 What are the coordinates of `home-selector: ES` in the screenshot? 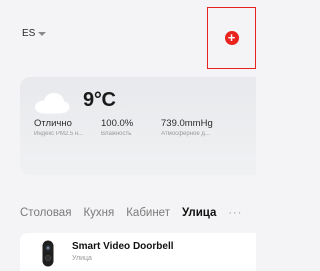 It's located at (34, 33).